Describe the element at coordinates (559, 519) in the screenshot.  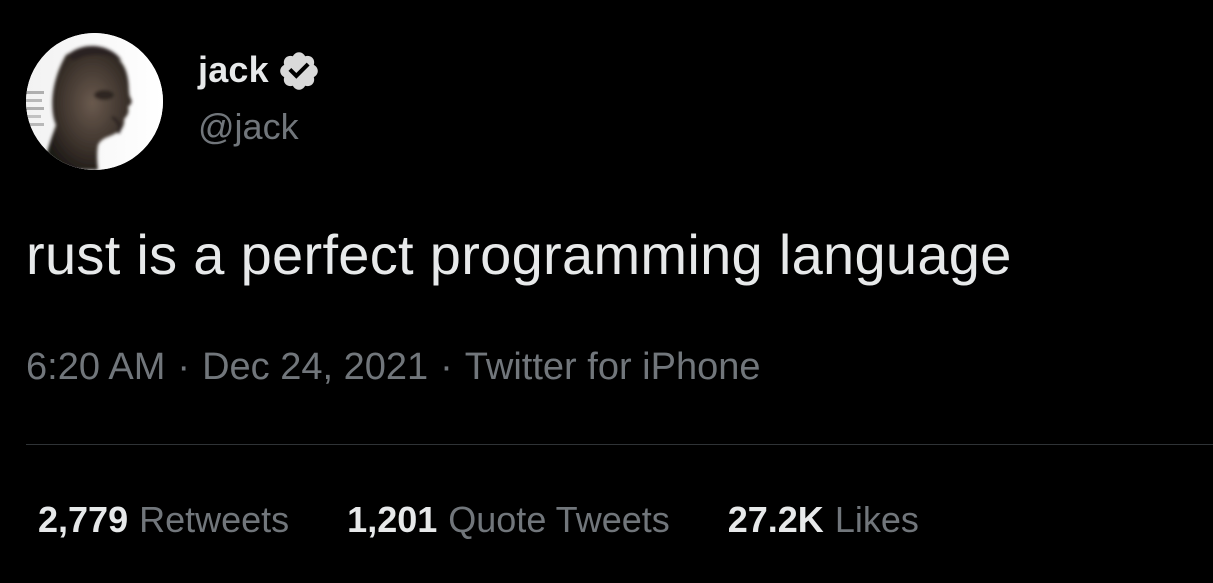
I see `quote-tweet-label: Quote Tweets` at that location.